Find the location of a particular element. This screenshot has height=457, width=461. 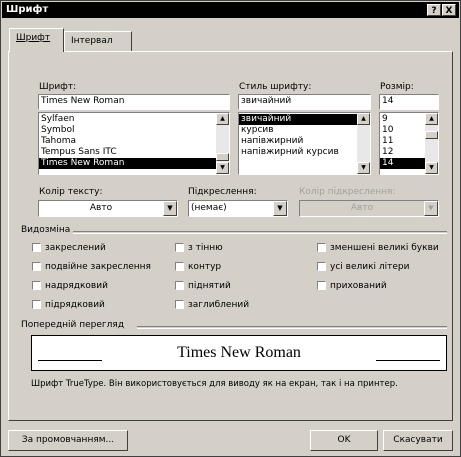

style-list-item: напівжирний is located at coordinates (304, 141).